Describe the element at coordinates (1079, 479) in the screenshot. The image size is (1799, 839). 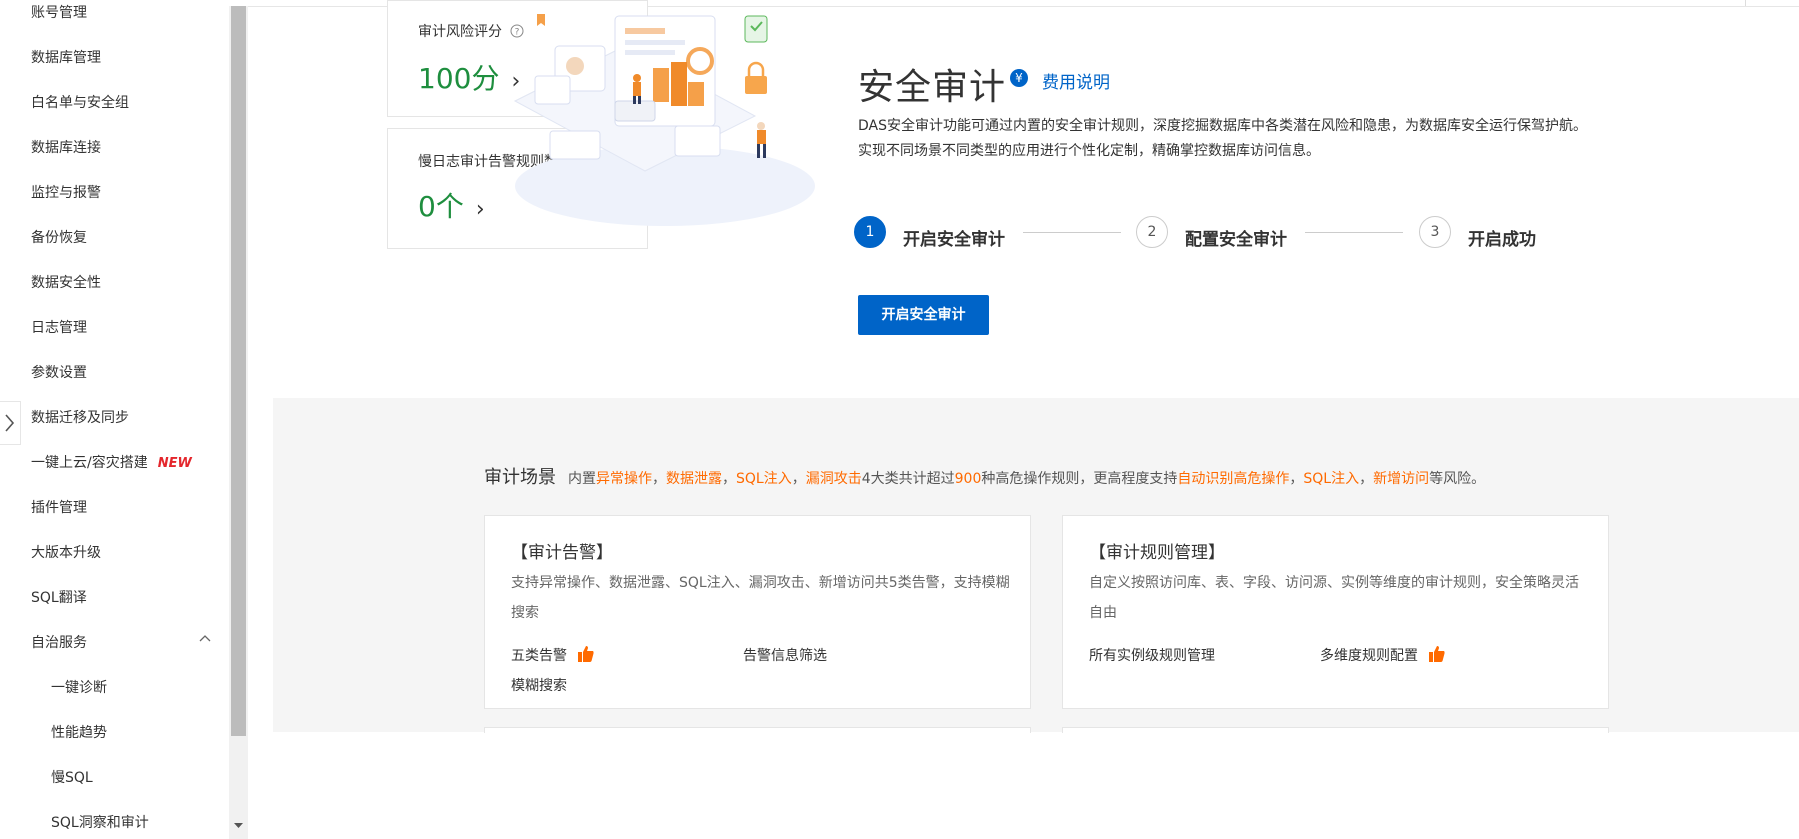
I see `text: 种高危操作规则，更高程度支持` at that location.